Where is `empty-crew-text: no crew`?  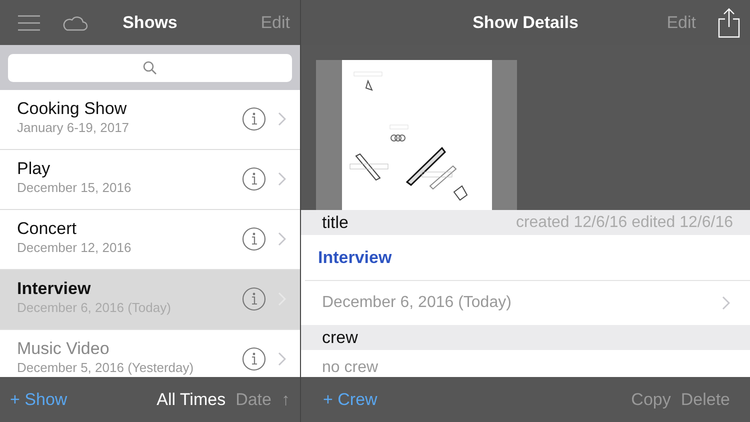
empty-crew-text: no crew is located at coordinates (351, 368).